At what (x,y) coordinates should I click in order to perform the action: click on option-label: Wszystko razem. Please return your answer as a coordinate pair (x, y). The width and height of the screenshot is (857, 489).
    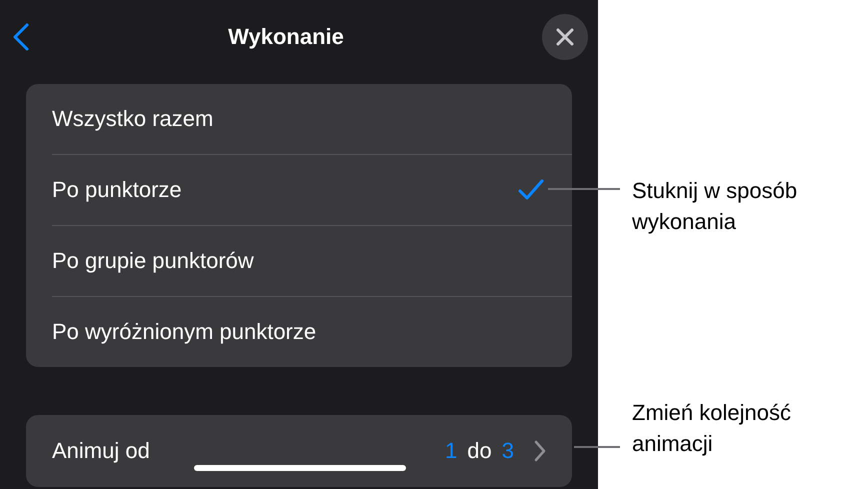
    Looking at the image, I should click on (133, 119).